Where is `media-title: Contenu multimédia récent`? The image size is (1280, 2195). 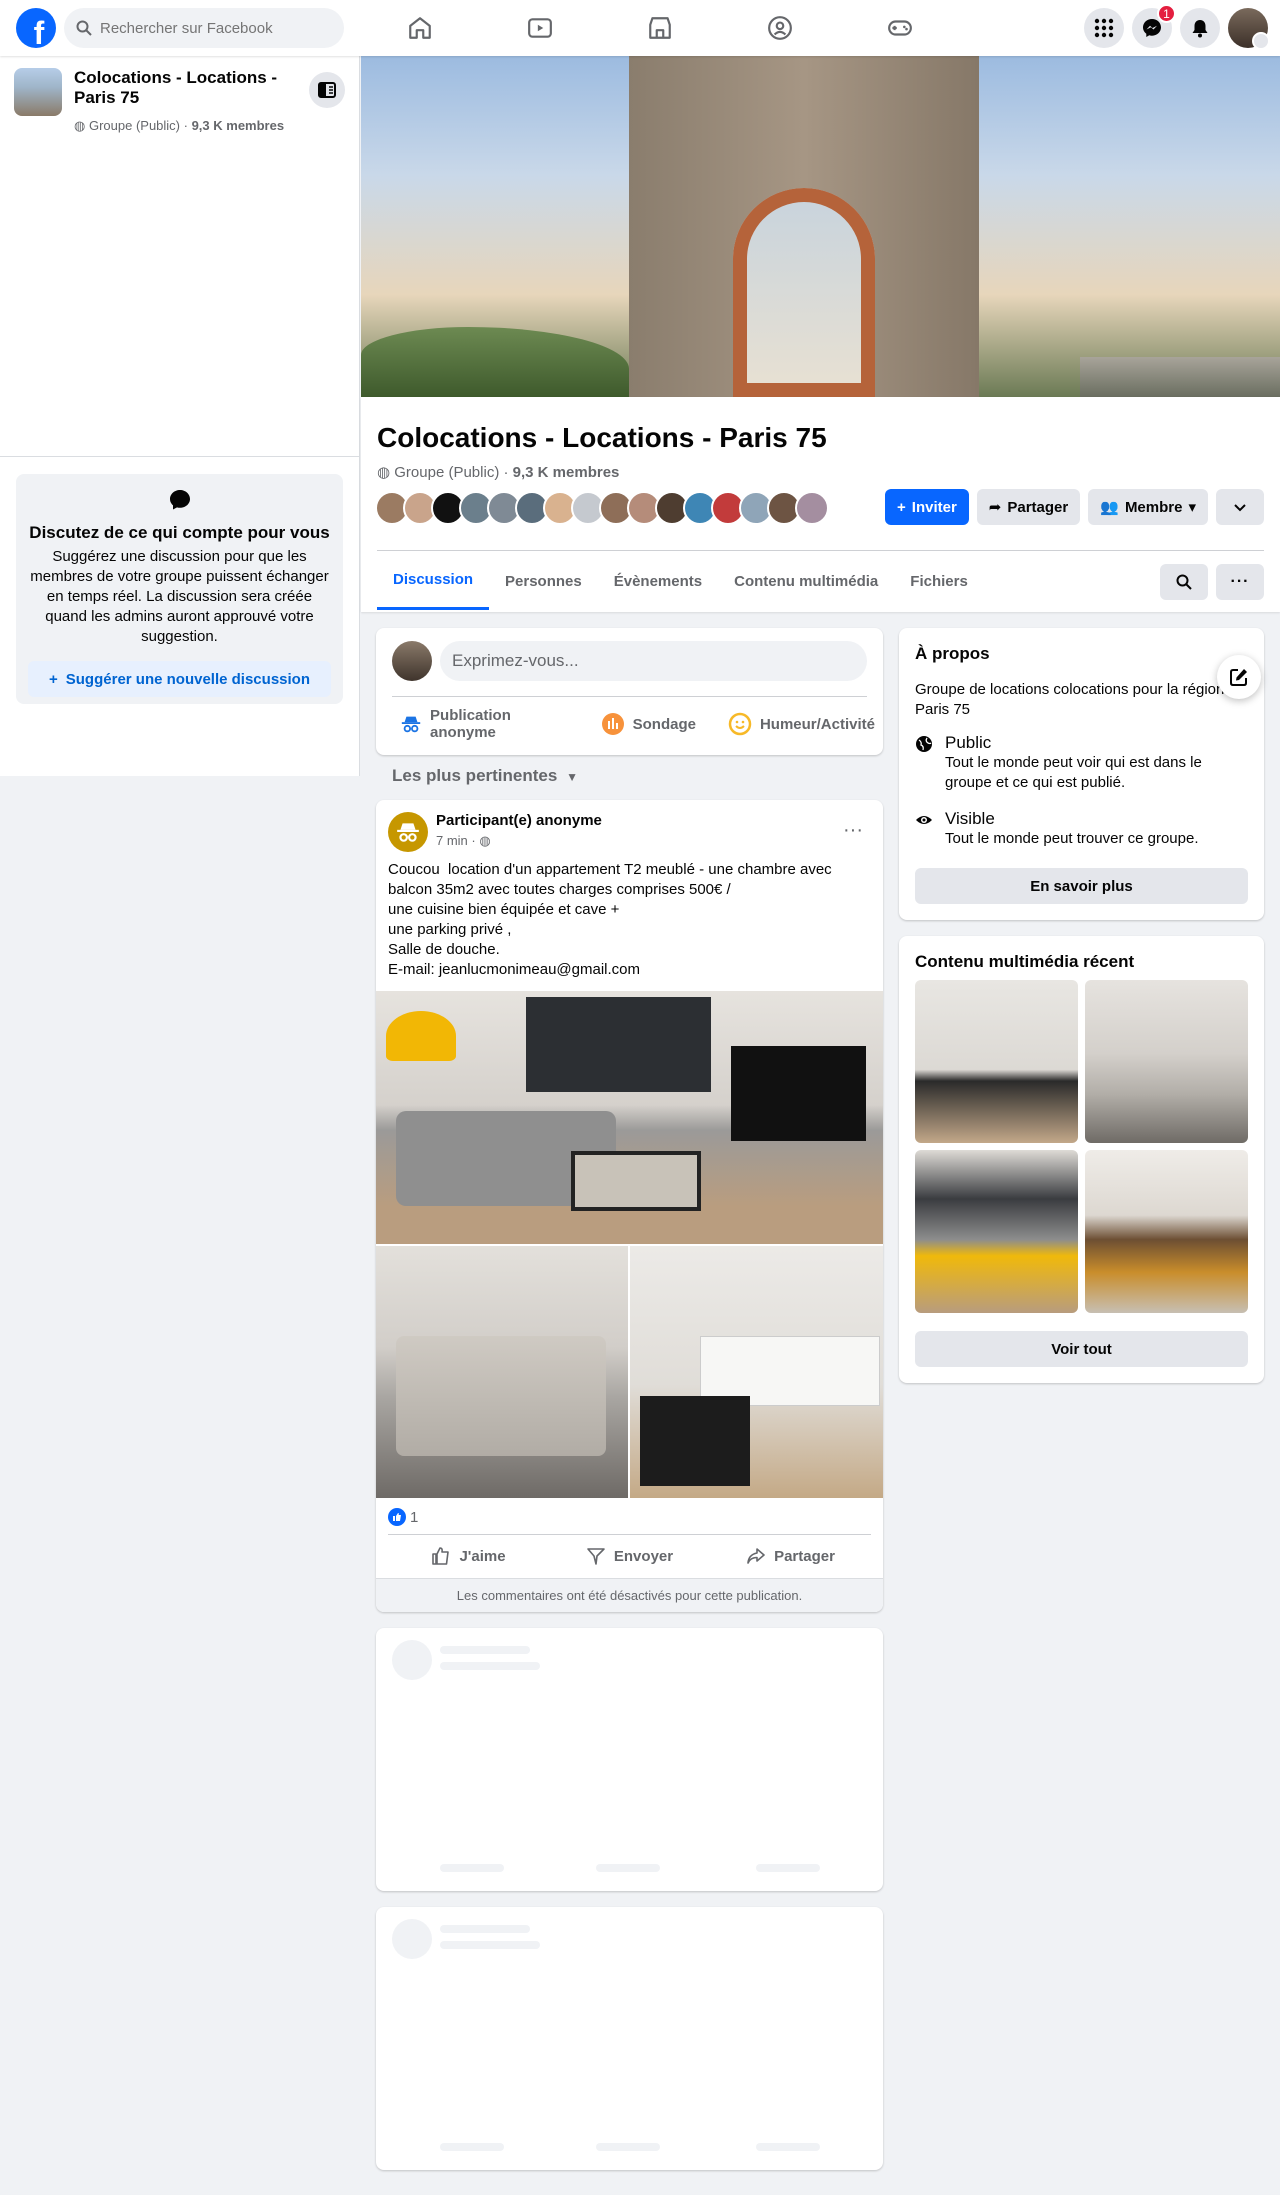
media-title: Contenu multimédia récent is located at coordinates (1025, 961).